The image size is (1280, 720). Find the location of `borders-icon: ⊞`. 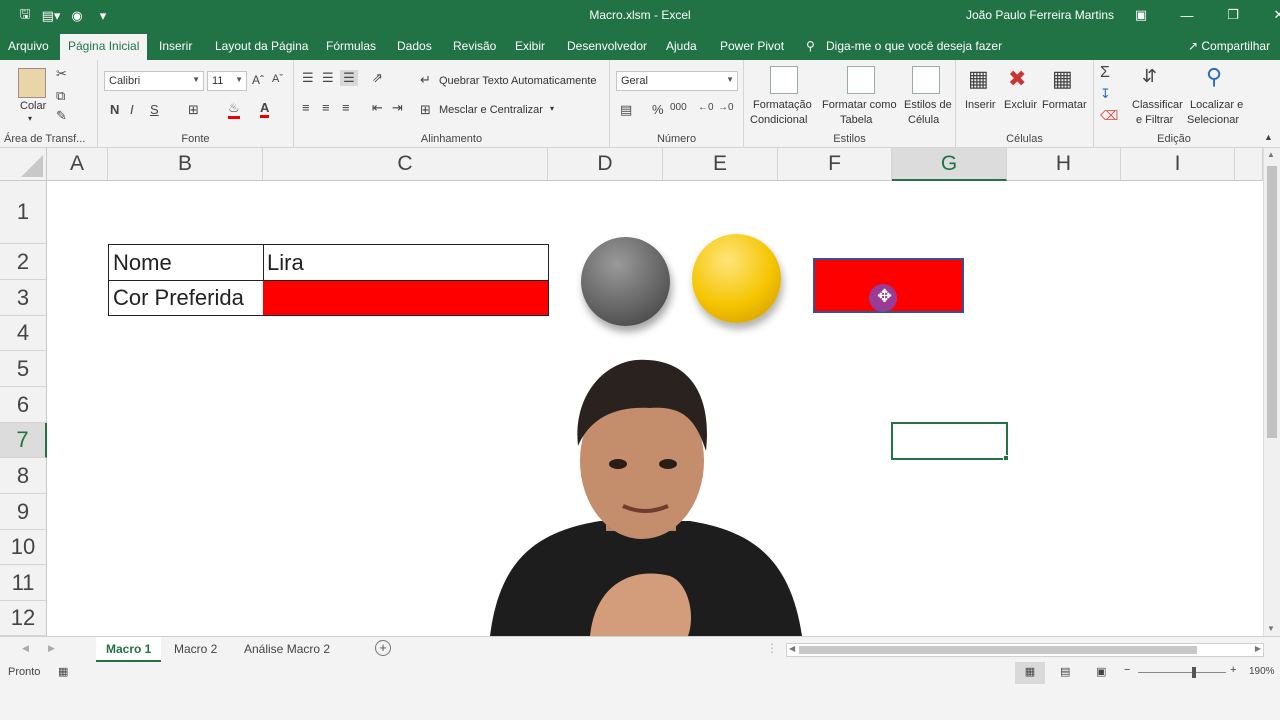

borders-icon: ⊞ is located at coordinates (193, 110).